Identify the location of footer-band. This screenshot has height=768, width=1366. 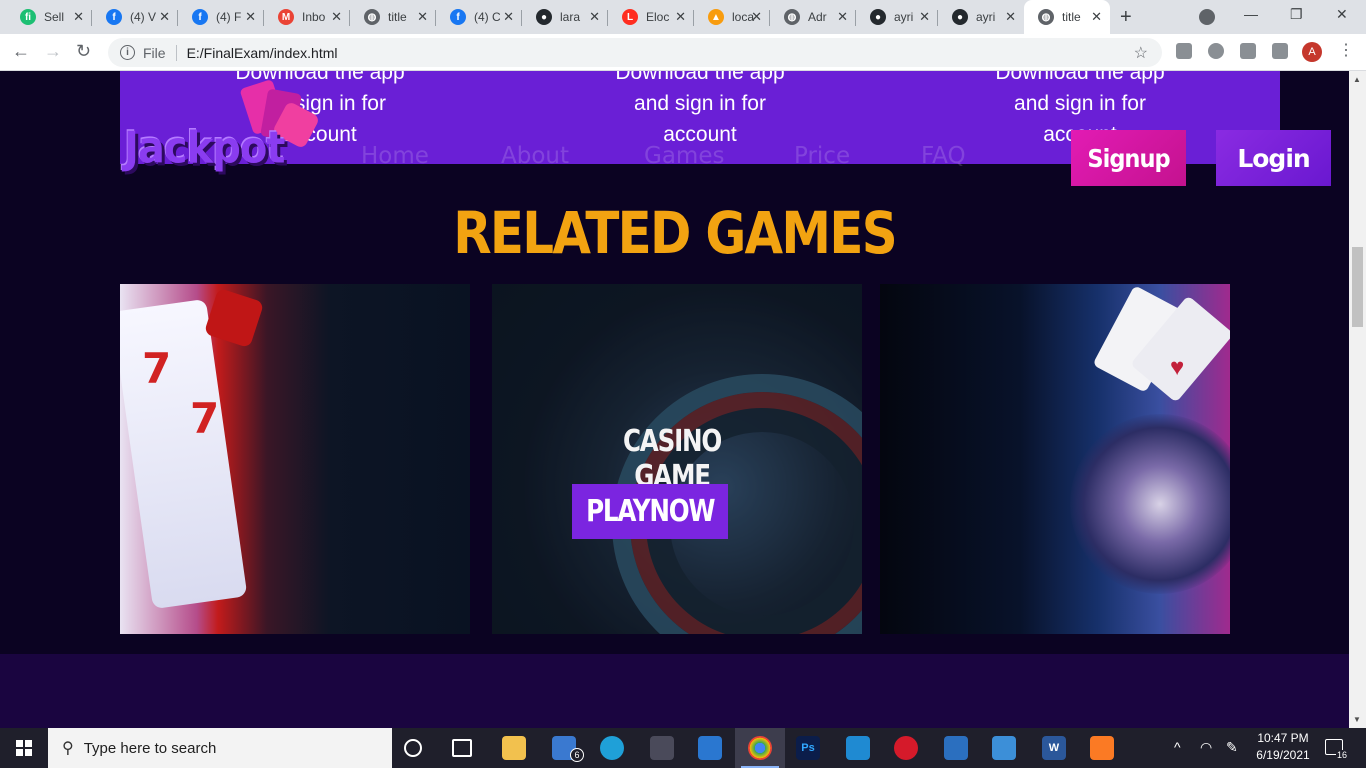
(674, 691).